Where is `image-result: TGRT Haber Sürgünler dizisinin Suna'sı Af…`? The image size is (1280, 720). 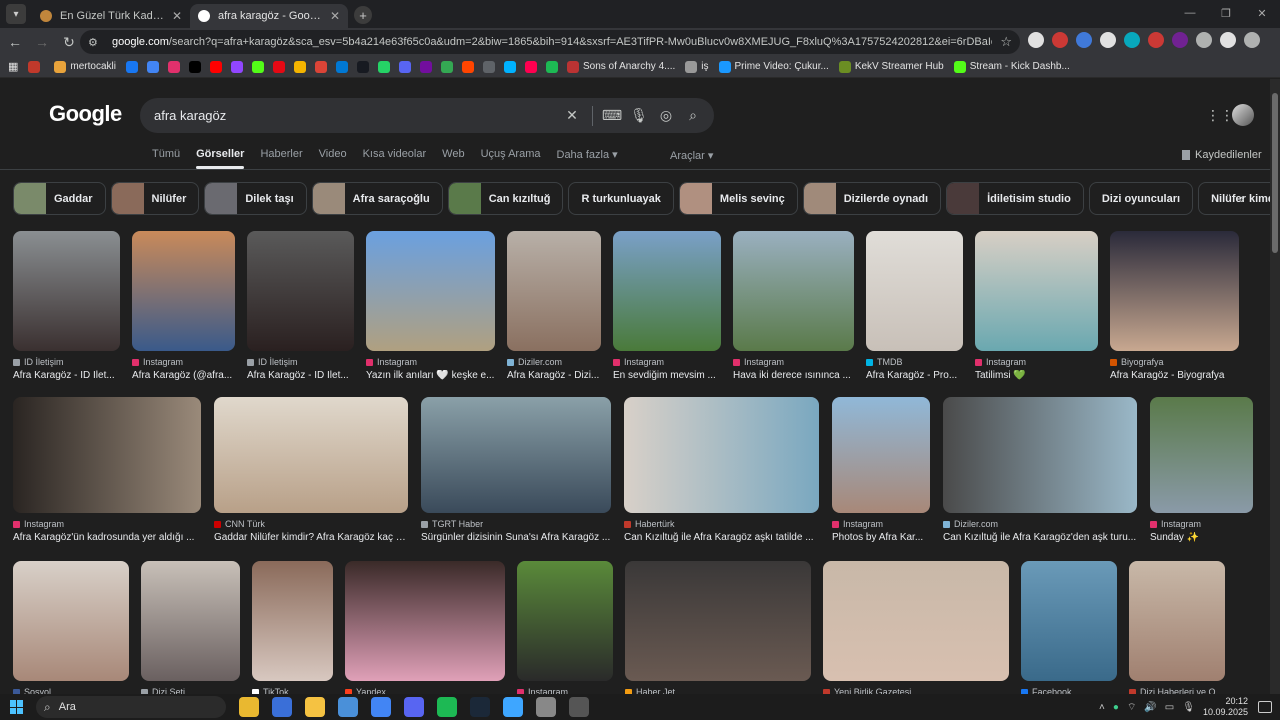
image-result: TGRT Haber Sürgünler dizisinin Suna'sı Af… is located at coordinates (516, 470).